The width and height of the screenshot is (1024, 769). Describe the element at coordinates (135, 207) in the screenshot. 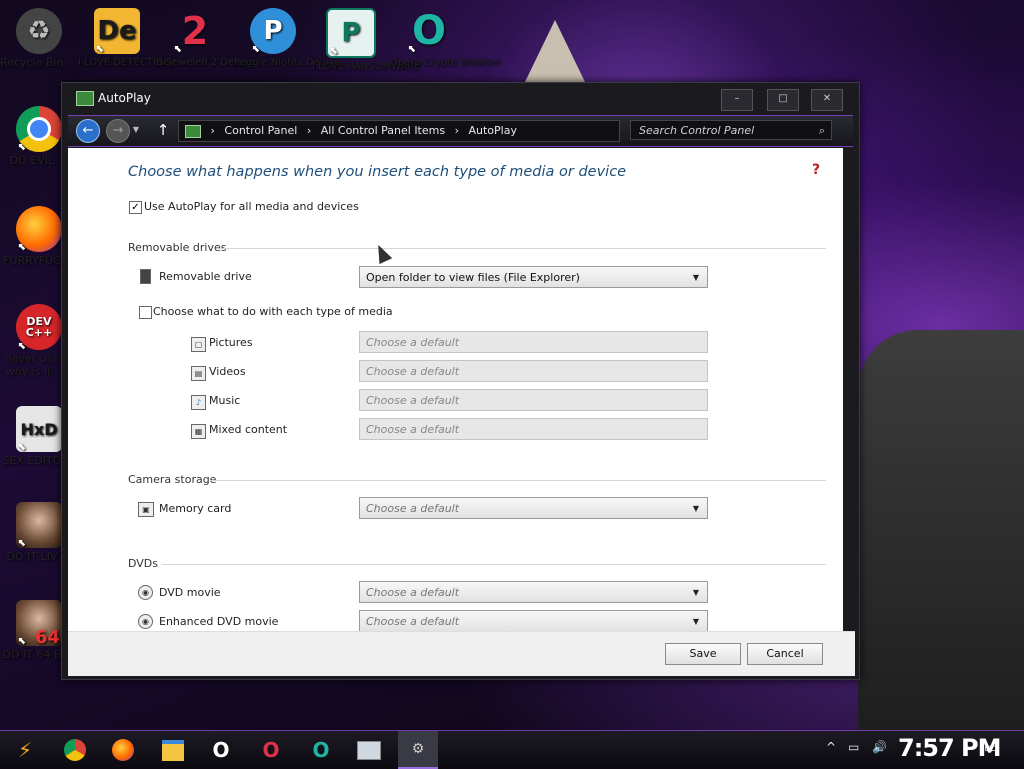

I see `use-autoplay-checkbox: ✓` at that location.